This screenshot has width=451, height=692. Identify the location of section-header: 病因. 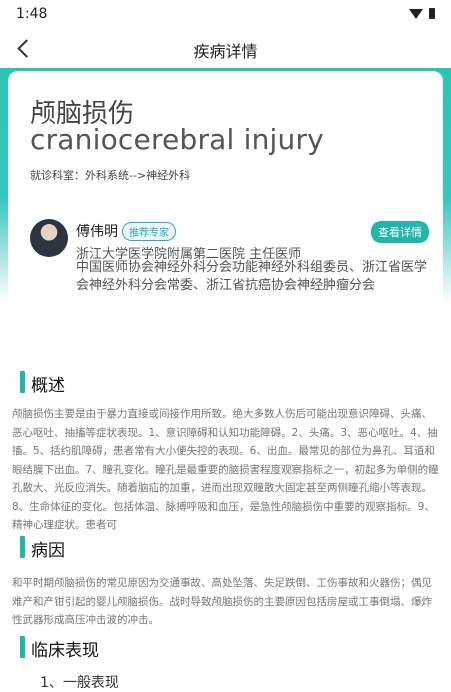
(225, 548).